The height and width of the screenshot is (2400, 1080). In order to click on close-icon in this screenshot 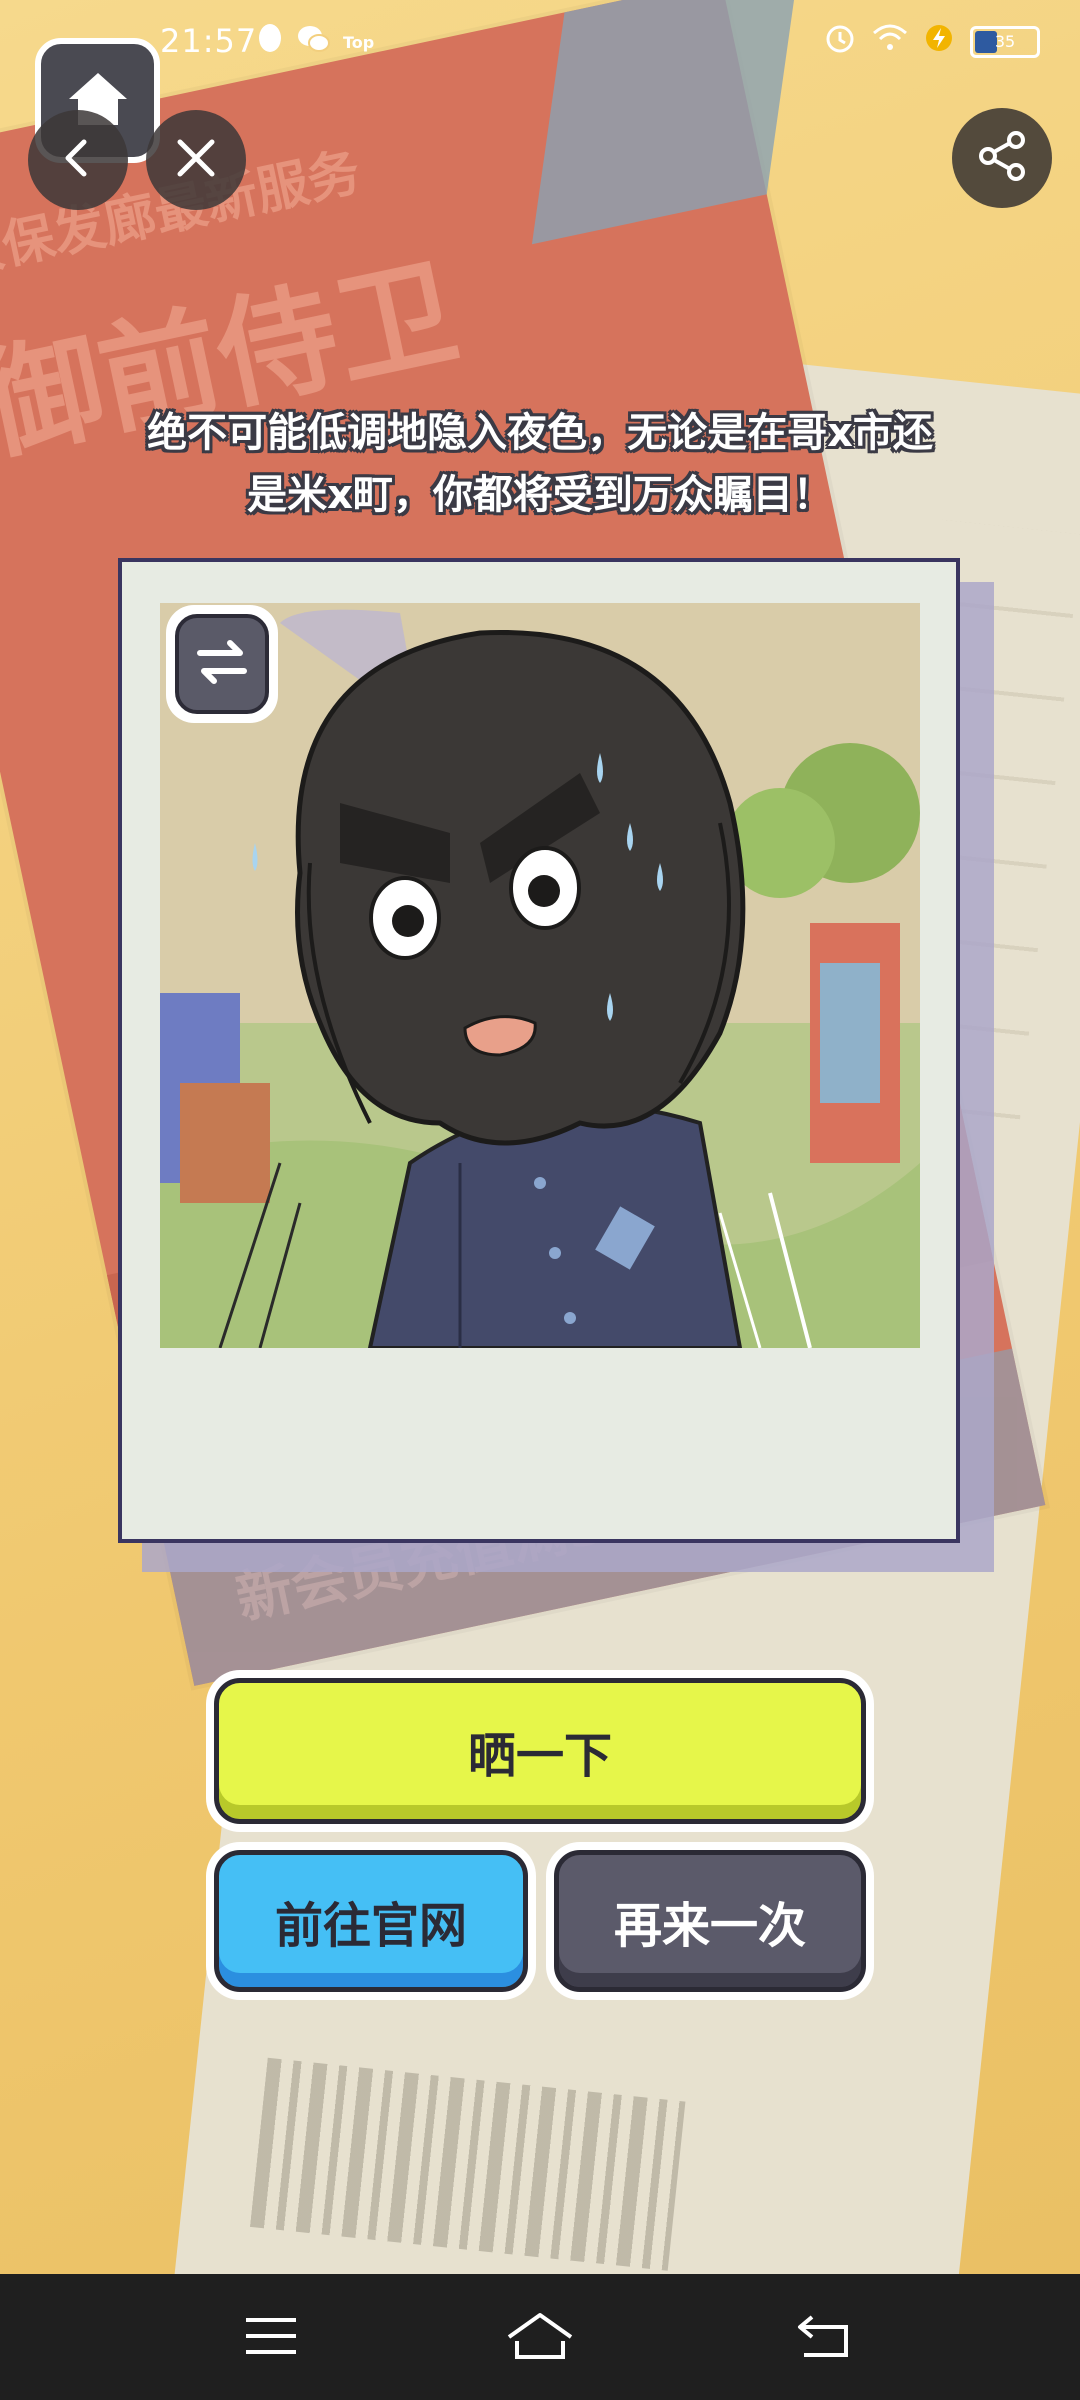, I will do `click(196, 160)`.